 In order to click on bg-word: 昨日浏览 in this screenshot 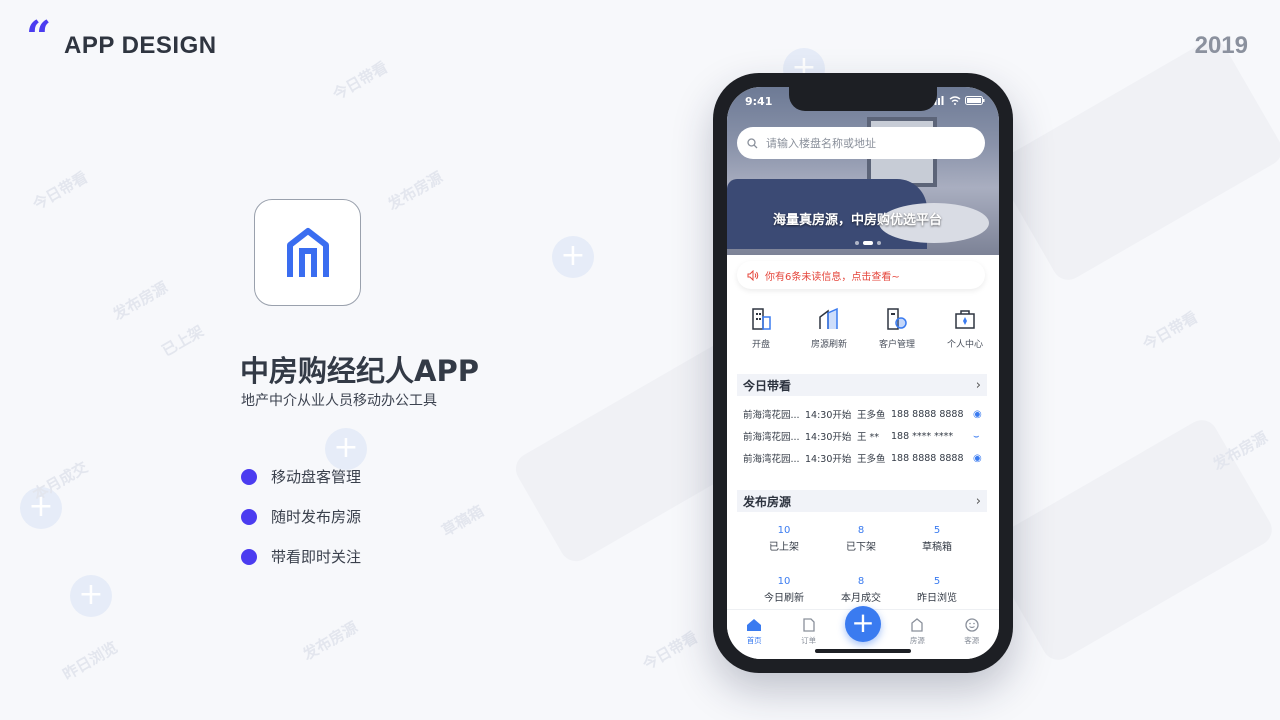, I will do `click(90, 661)`.